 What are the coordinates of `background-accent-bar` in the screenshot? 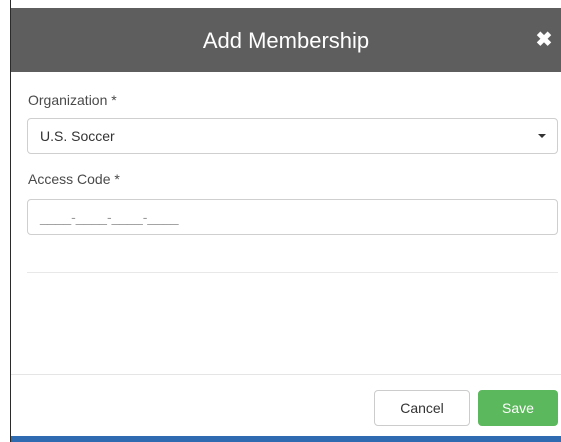 It's located at (286, 439).